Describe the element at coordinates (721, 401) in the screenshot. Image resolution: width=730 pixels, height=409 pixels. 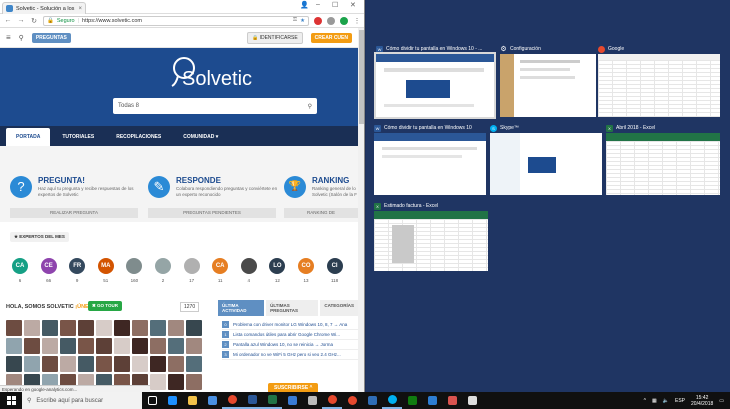
I see `notifications-icon: ▭` at that location.